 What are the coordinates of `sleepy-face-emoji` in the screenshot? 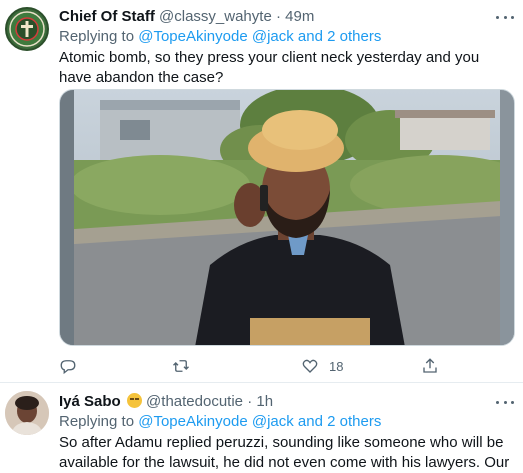 It's located at (134, 400).